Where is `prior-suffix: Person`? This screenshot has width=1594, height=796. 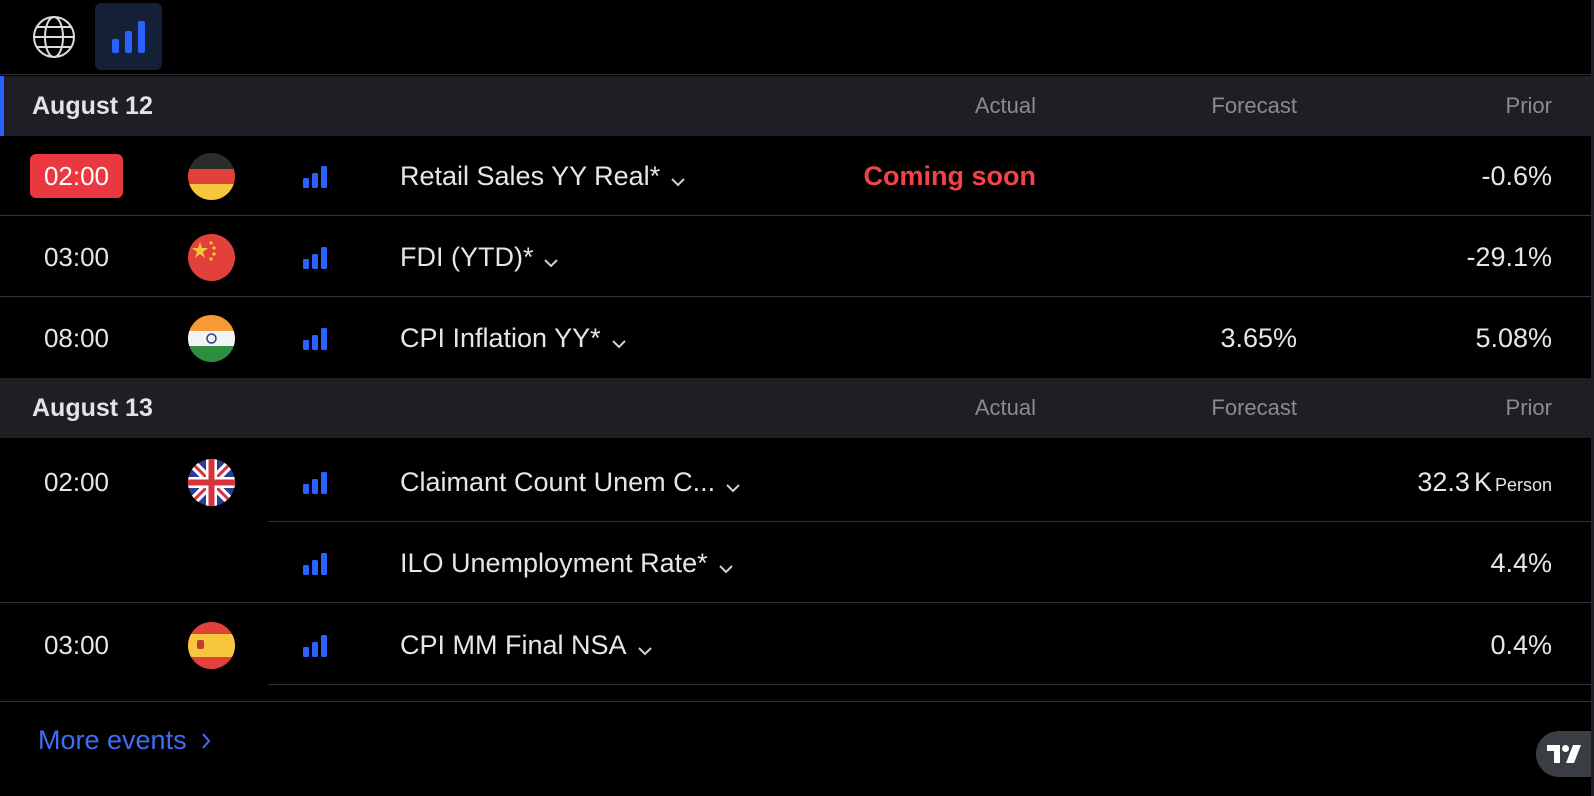
prior-suffix: Person is located at coordinates (1523, 485).